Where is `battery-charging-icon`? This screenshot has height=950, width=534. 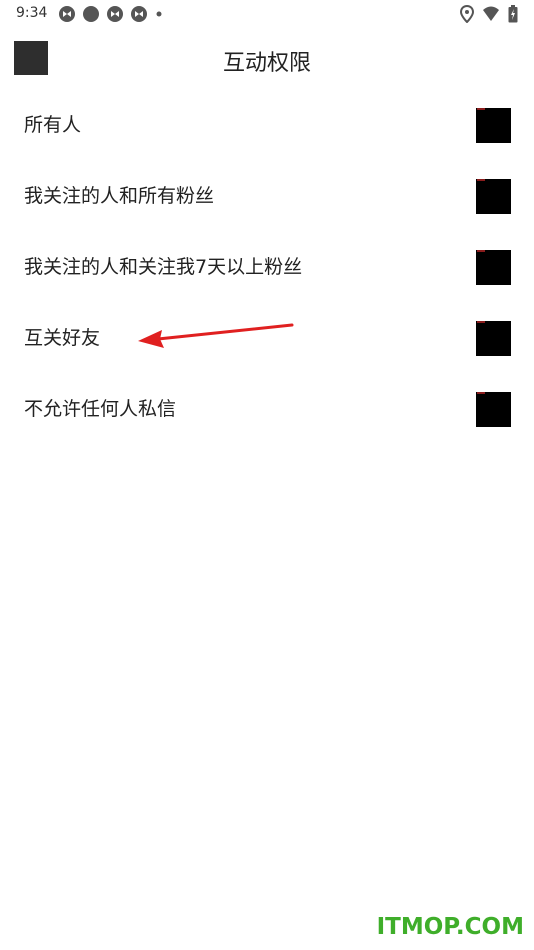
battery-charging-icon is located at coordinates (513, 14).